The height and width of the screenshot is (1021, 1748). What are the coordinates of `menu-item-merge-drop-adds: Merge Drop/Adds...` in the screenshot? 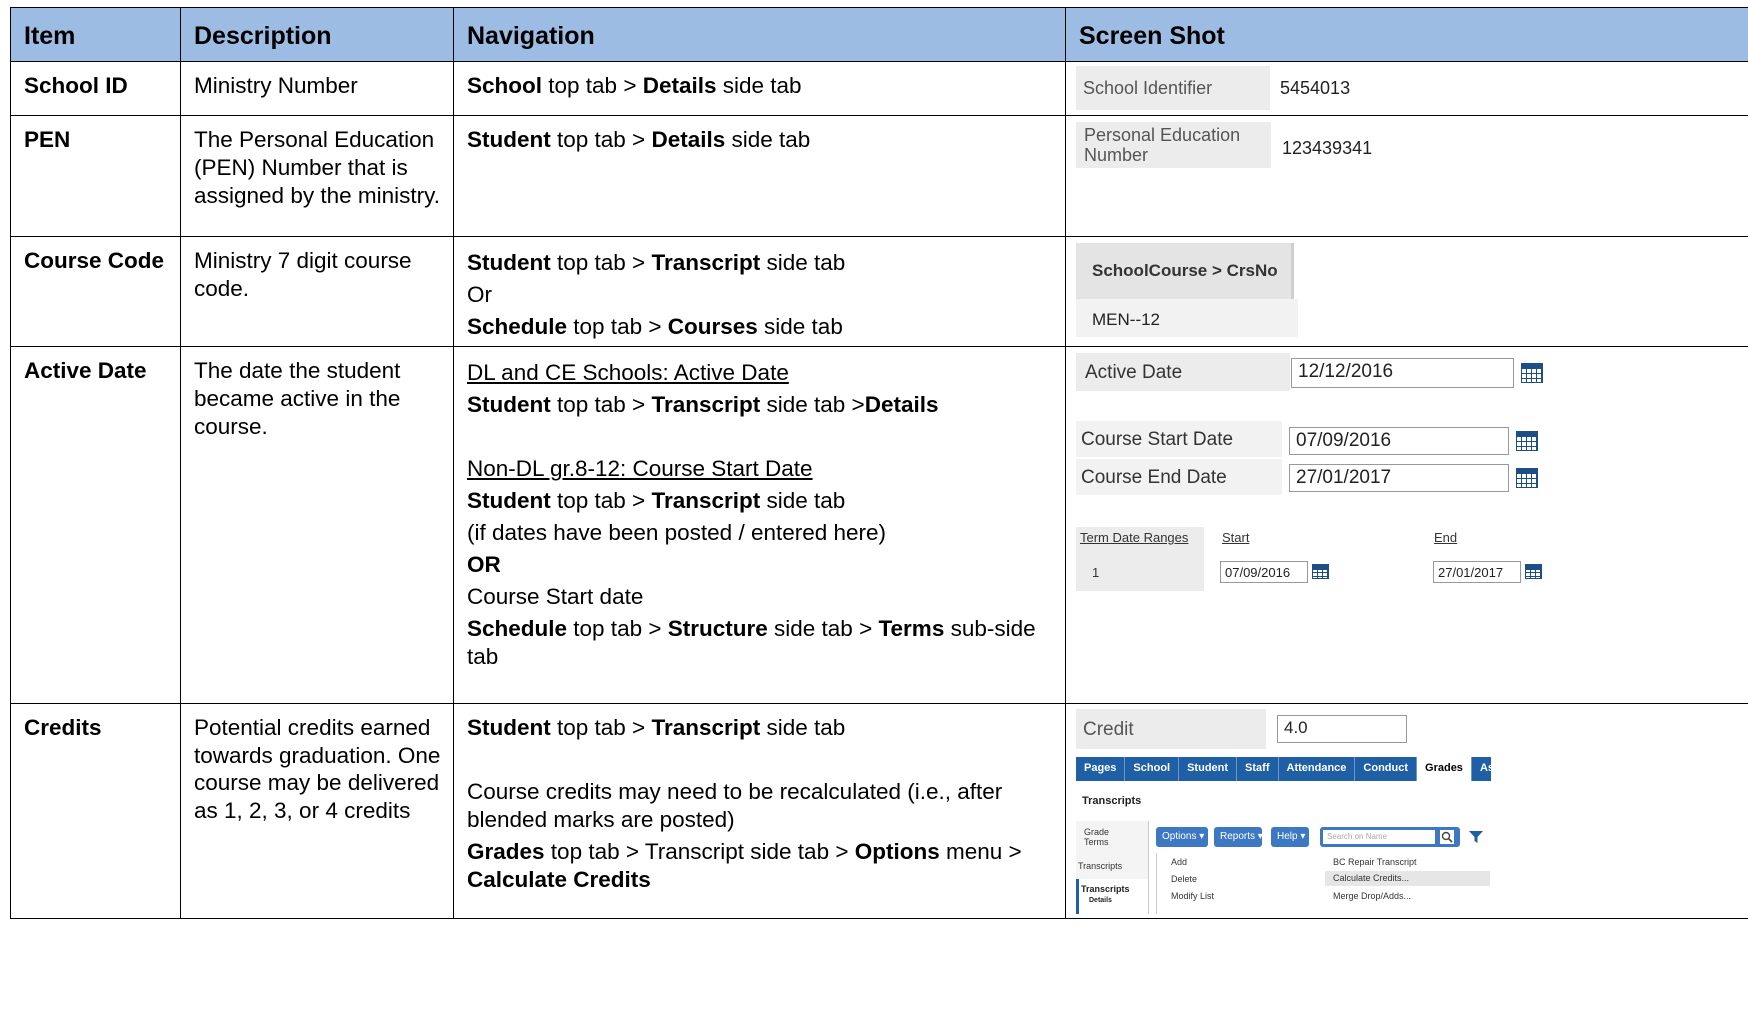 It's located at (1372, 896).